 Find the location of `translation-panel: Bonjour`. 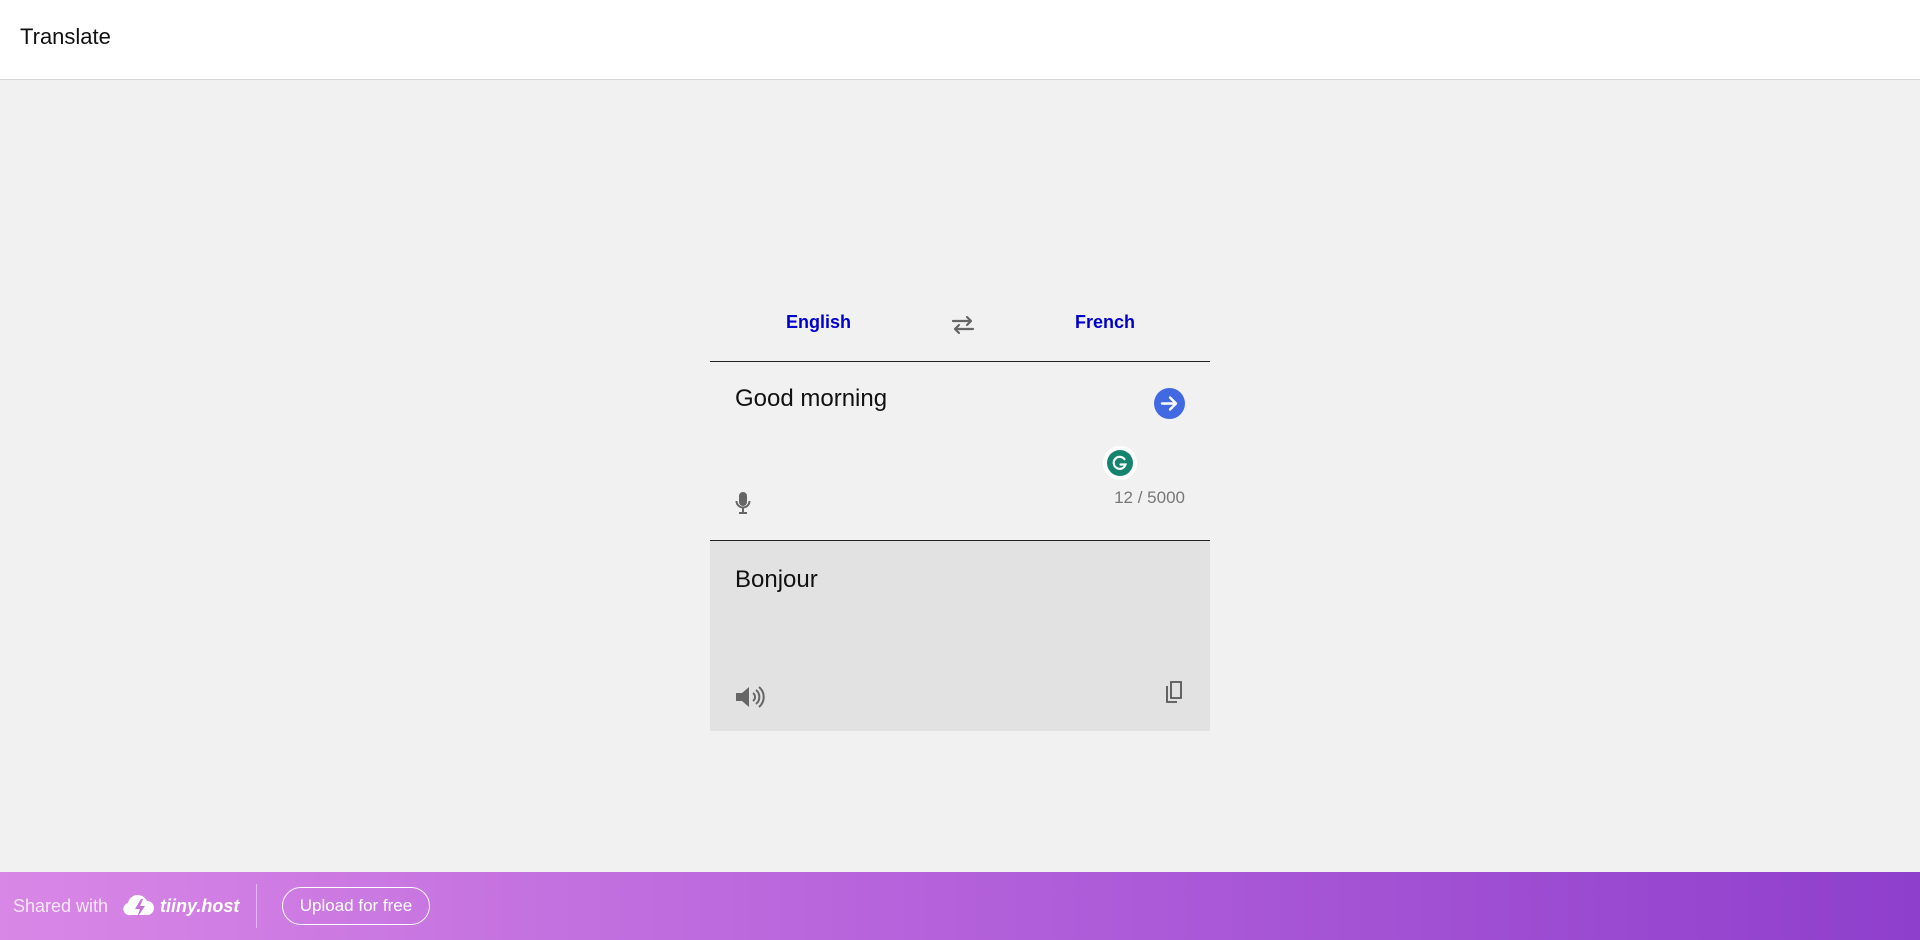

translation-panel: Bonjour is located at coordinates (960, 636).